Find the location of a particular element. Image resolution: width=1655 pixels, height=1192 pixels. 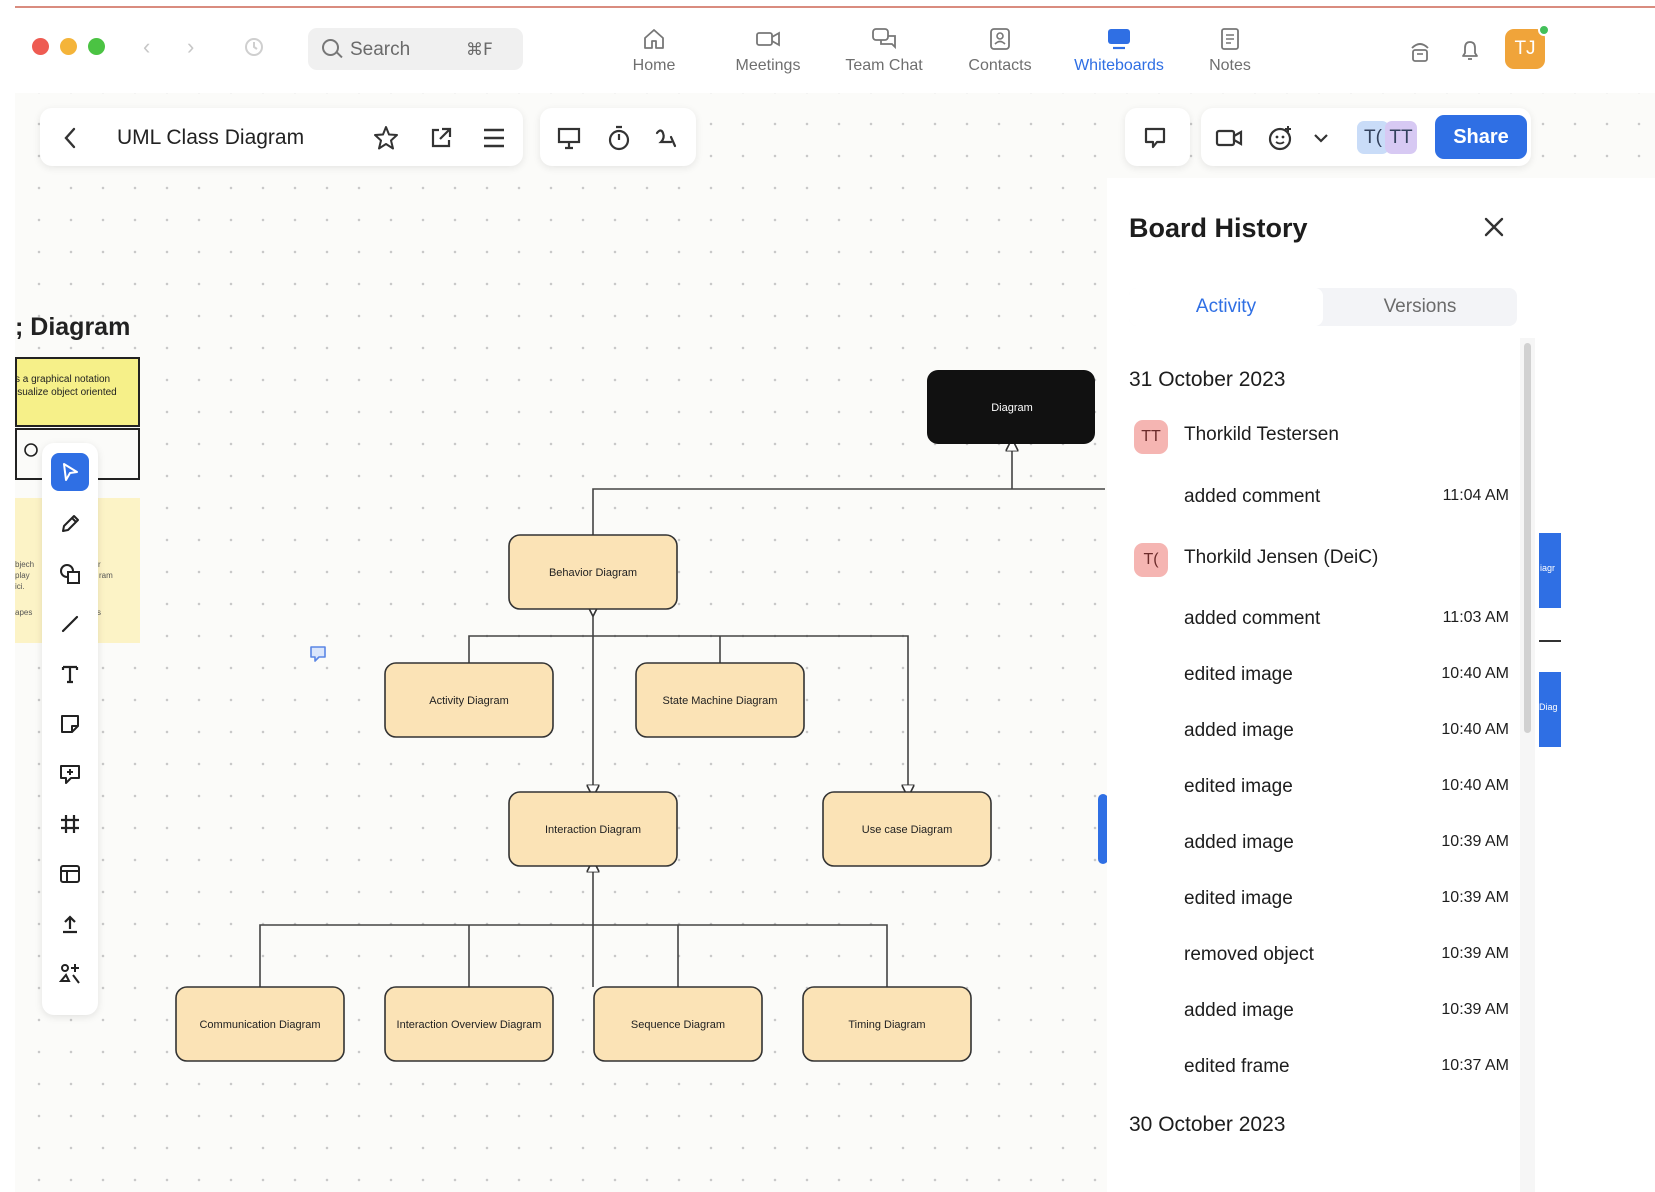

tab-notes-label: Notes is located at coordinates (1230, 65).